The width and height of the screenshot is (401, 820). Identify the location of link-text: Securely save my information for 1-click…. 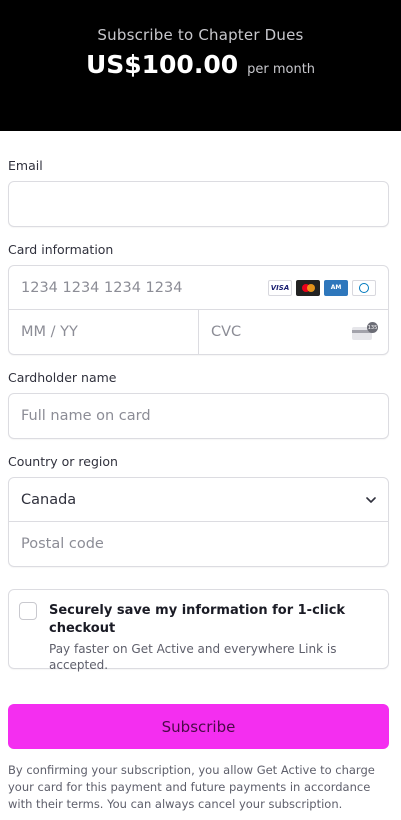
(212, 637).